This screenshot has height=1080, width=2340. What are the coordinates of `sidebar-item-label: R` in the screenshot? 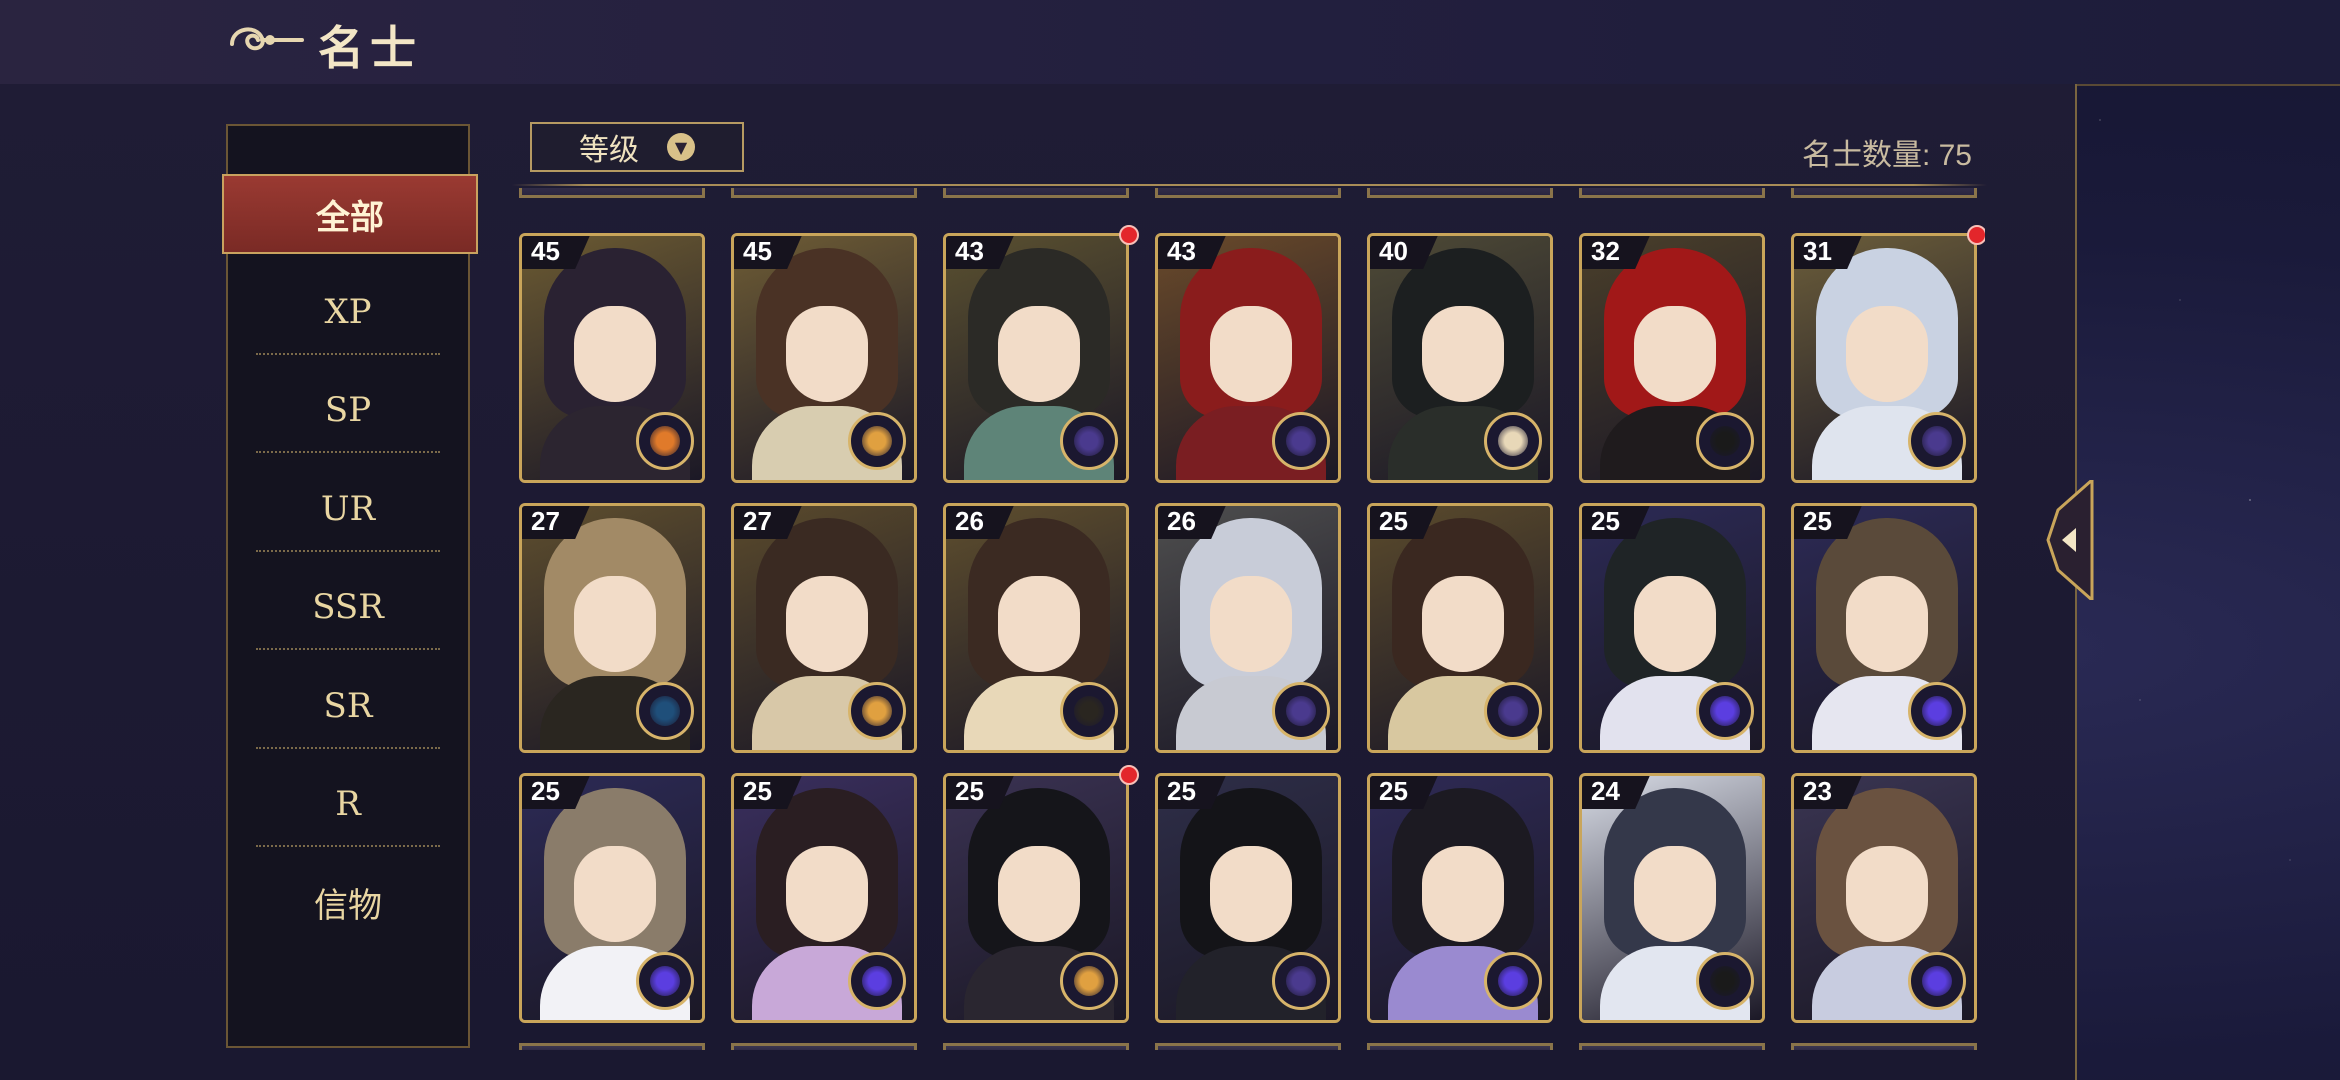 It's located at (348, 804).